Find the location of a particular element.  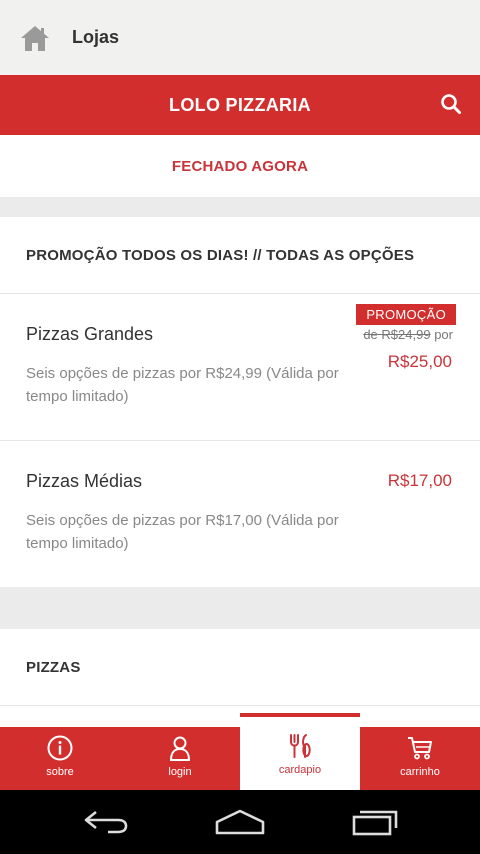

store-name: LOLO PIZZARIA is located at coordinates (240, 104).